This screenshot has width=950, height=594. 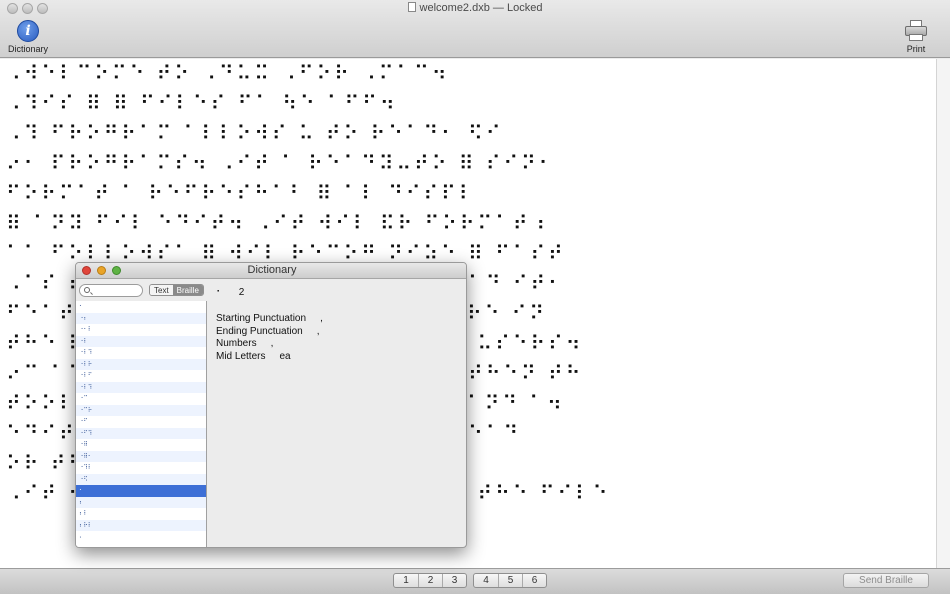 What do you see at coordinates (228, 73) in the screenshot?
I see `braille-line: ⠠⠺⠑⠇⠉⠕⠍⠑ ⠞⠕ ⠠⠙⠥⠭ ⠠⠋⠕⠗ ⠠⠍⠁⠉⠲` at bounding box center [228, 73].